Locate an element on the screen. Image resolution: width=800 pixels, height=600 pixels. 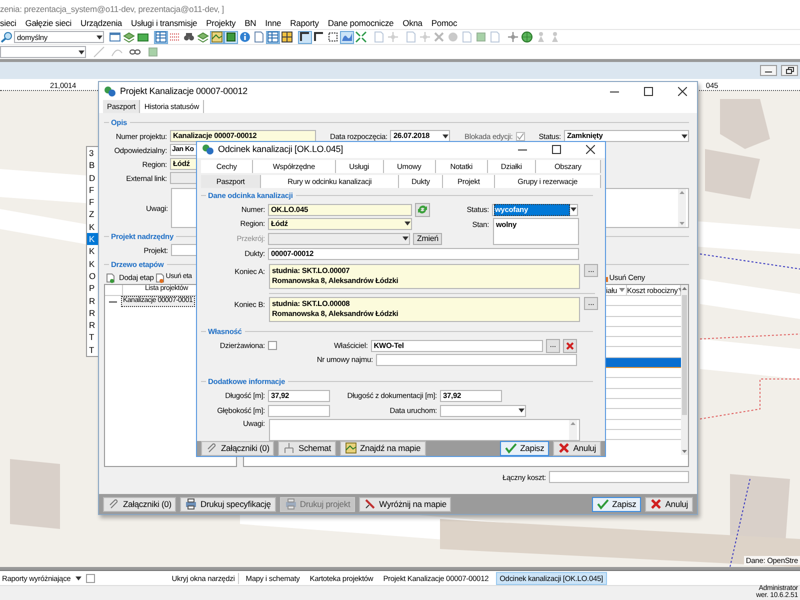
menu-item: Pomoc is located at coordinates (444, 23).